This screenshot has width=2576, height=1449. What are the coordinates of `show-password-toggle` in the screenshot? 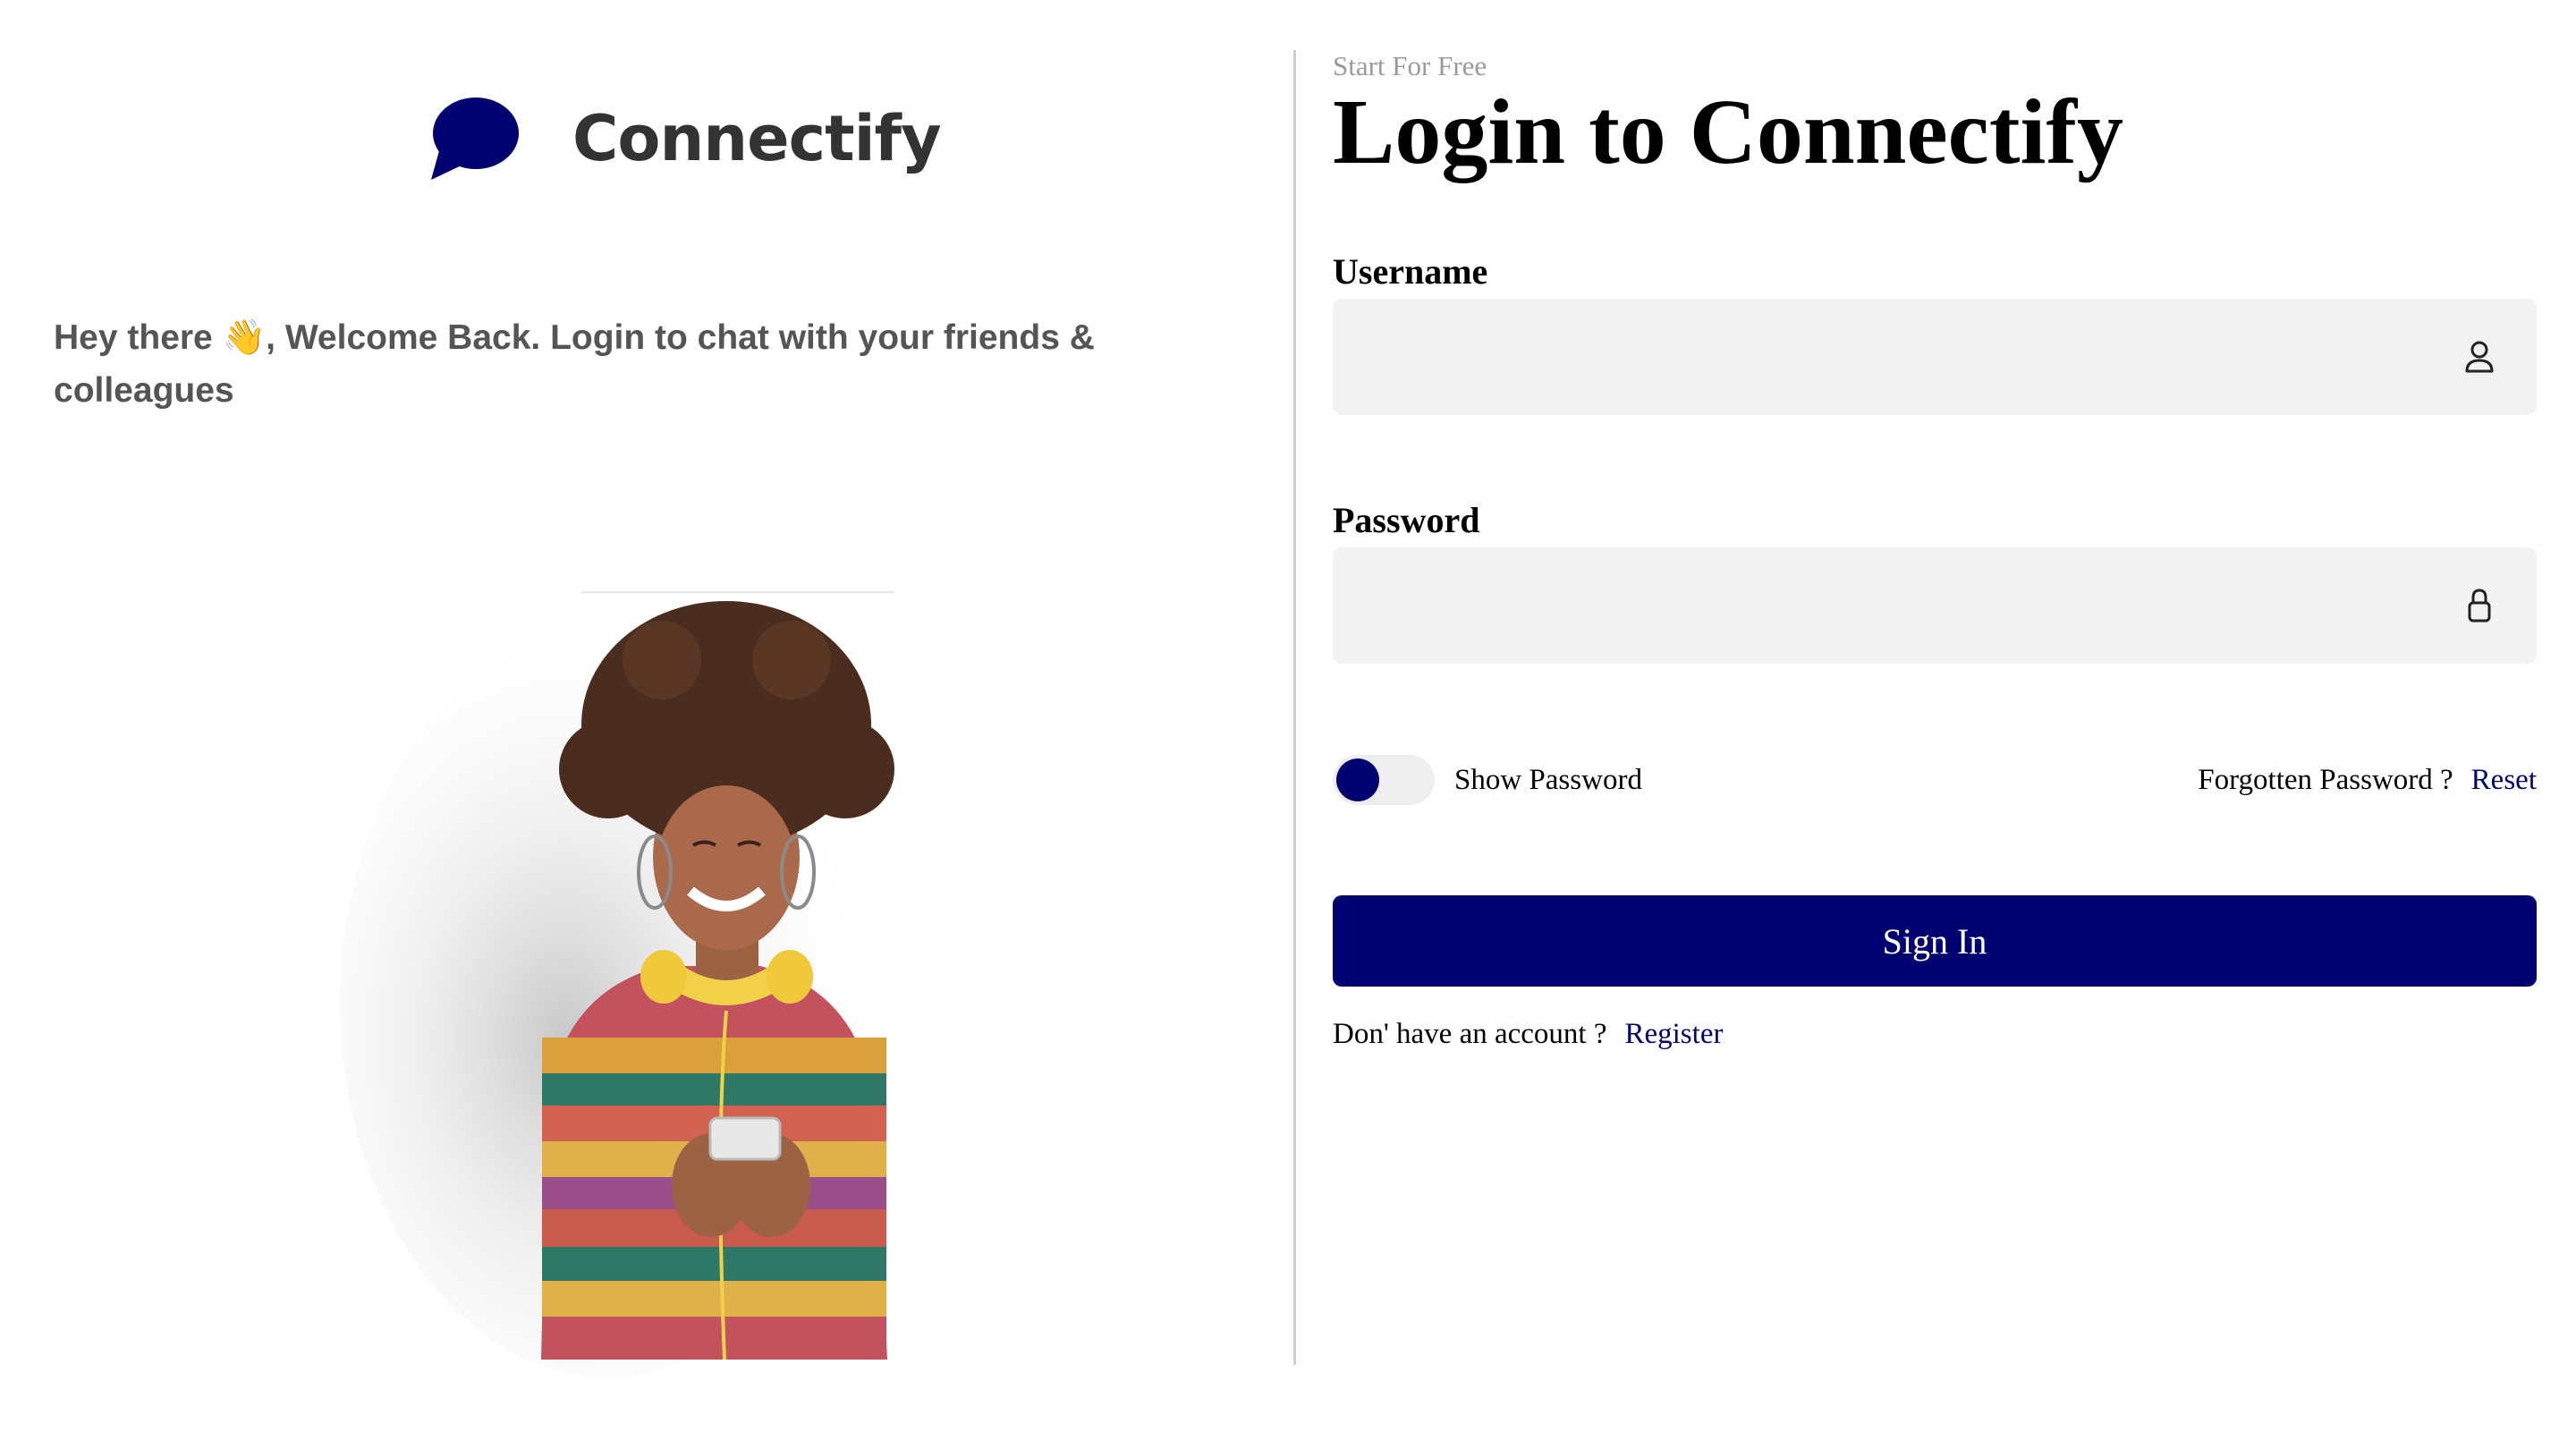 It's located at (1384, 780).